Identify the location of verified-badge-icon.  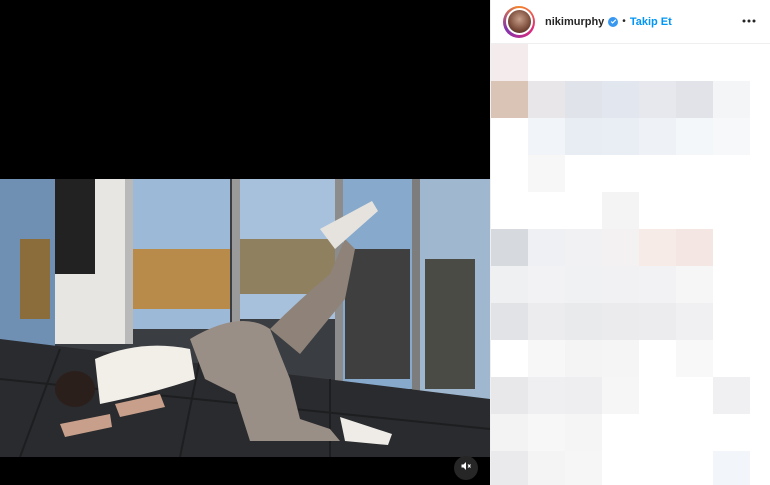
(613, 21).